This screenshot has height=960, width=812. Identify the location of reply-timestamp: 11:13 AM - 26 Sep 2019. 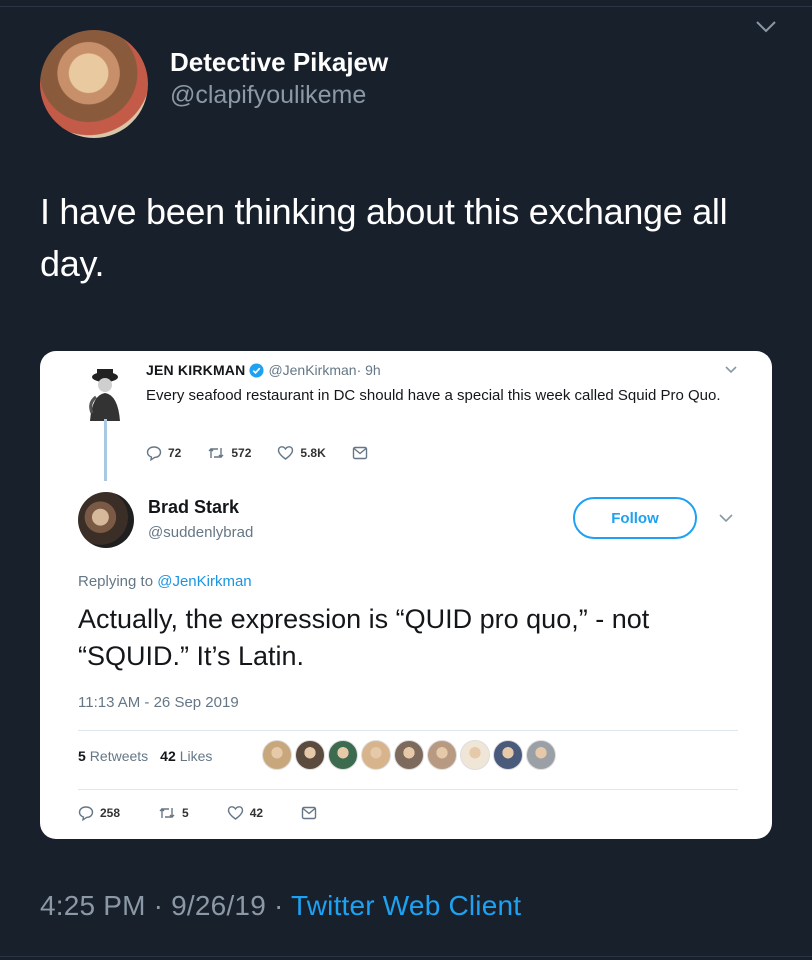
(158, 702).